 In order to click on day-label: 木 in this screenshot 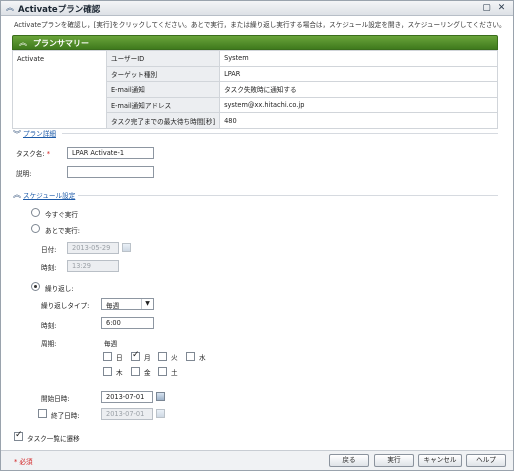, I will do `click(119, 373)`.